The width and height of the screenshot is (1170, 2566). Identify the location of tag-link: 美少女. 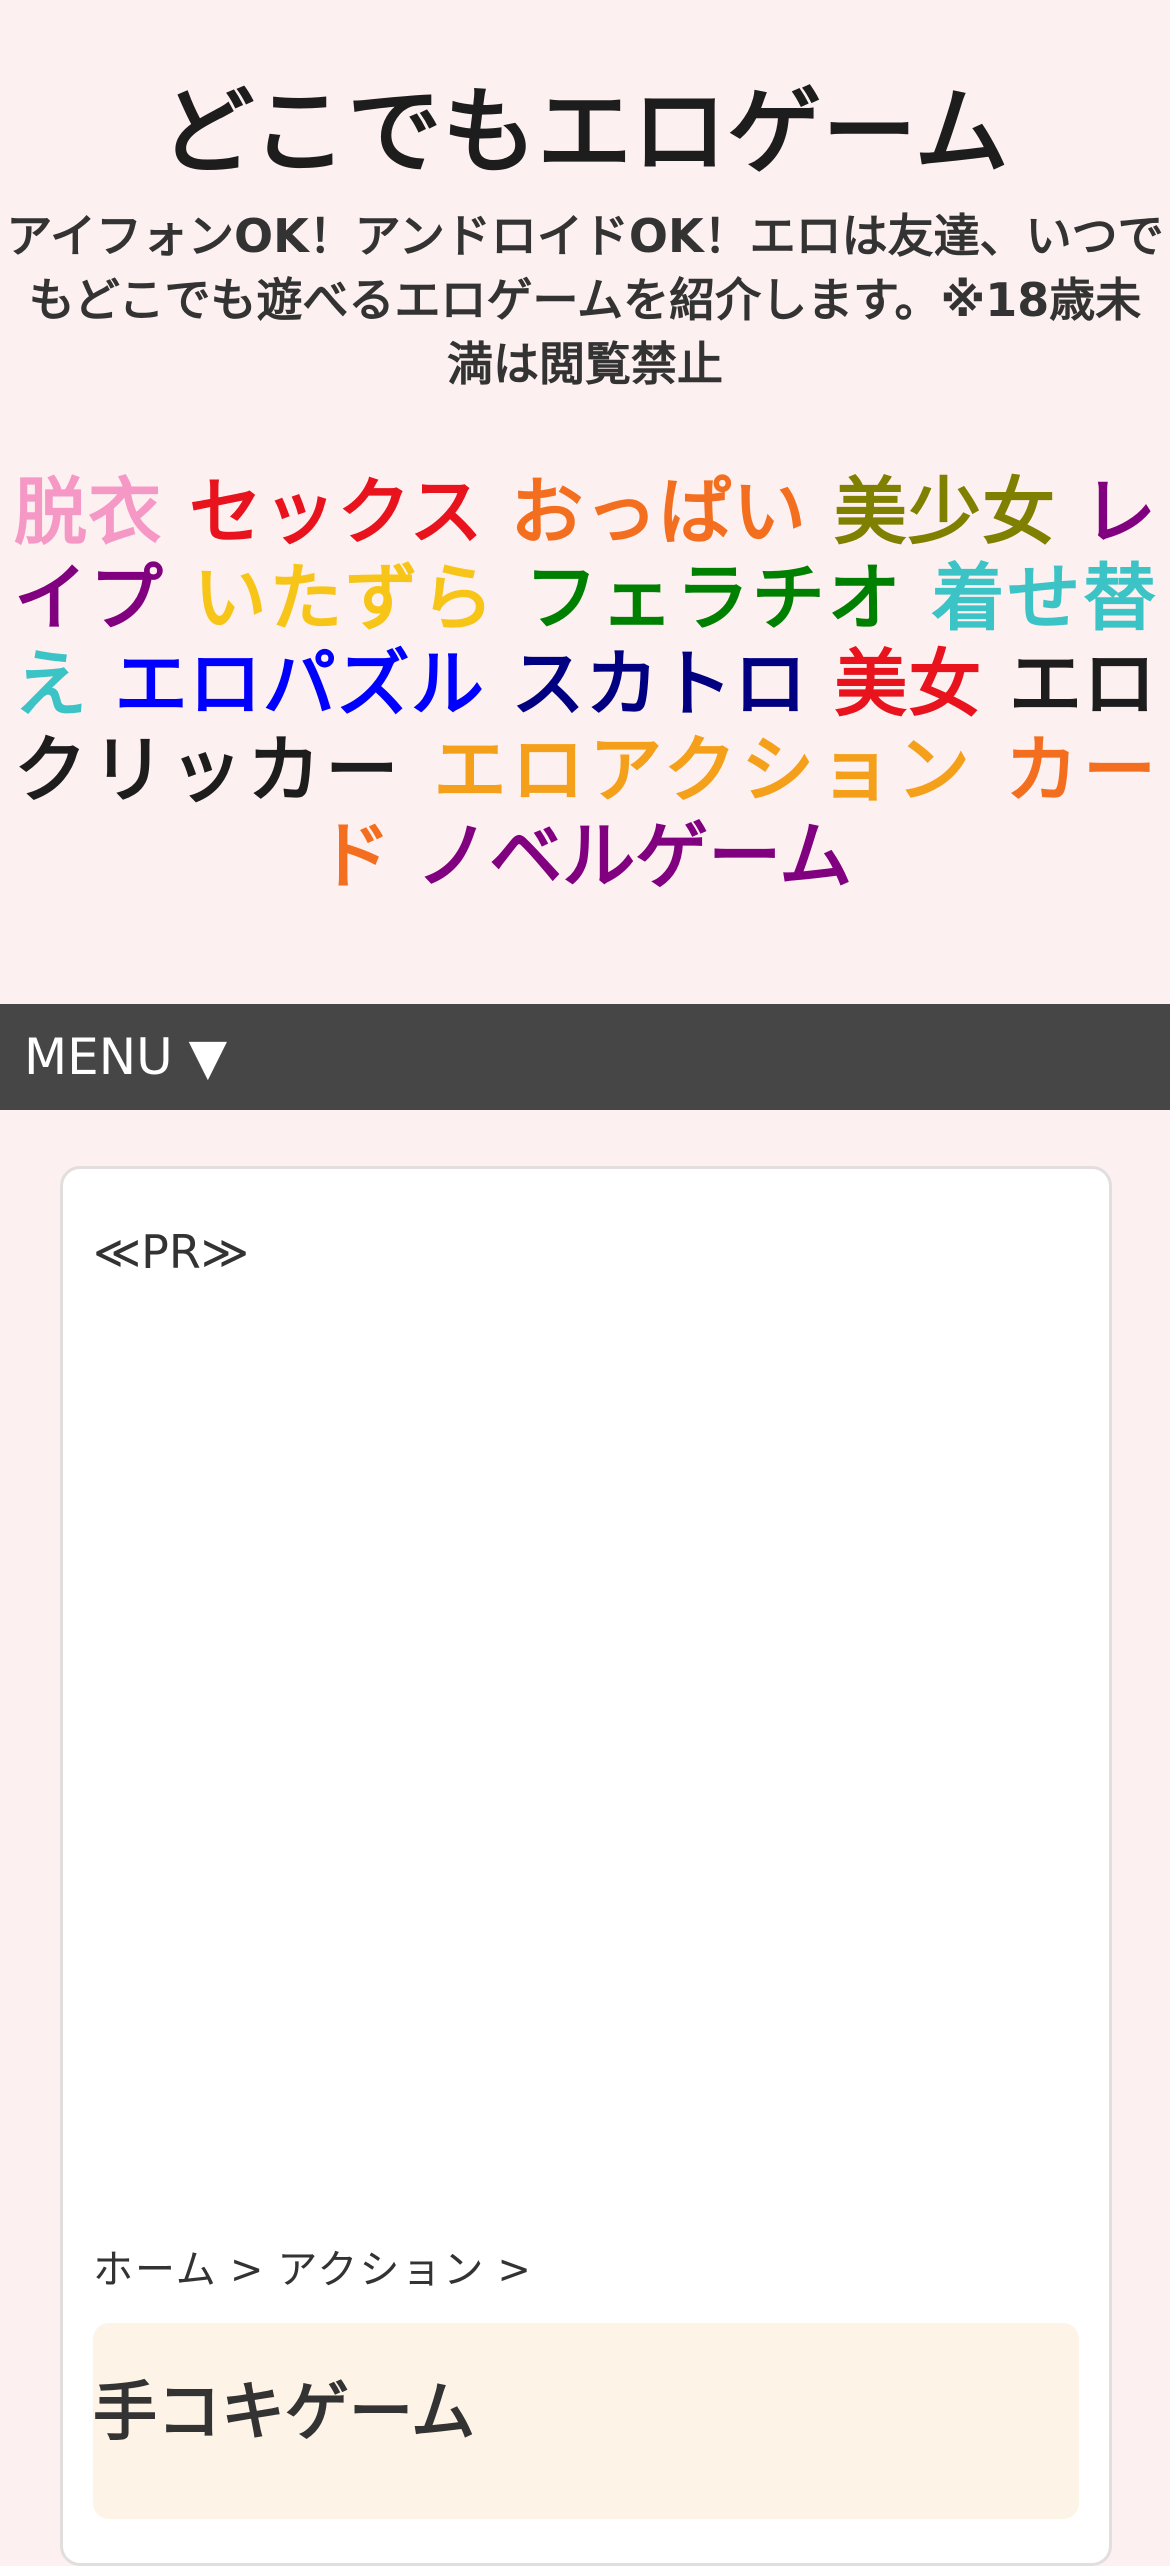
(945, 512).